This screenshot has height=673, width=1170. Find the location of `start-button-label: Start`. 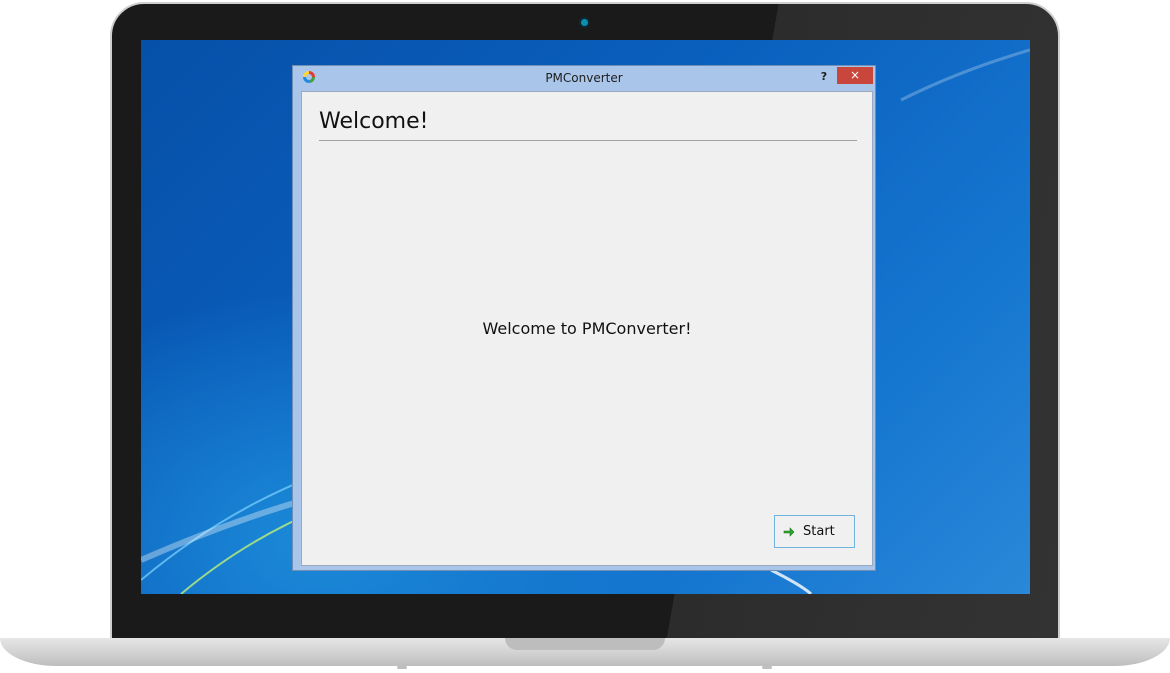

start-button-label: Start is located at coordinates (819, 531).